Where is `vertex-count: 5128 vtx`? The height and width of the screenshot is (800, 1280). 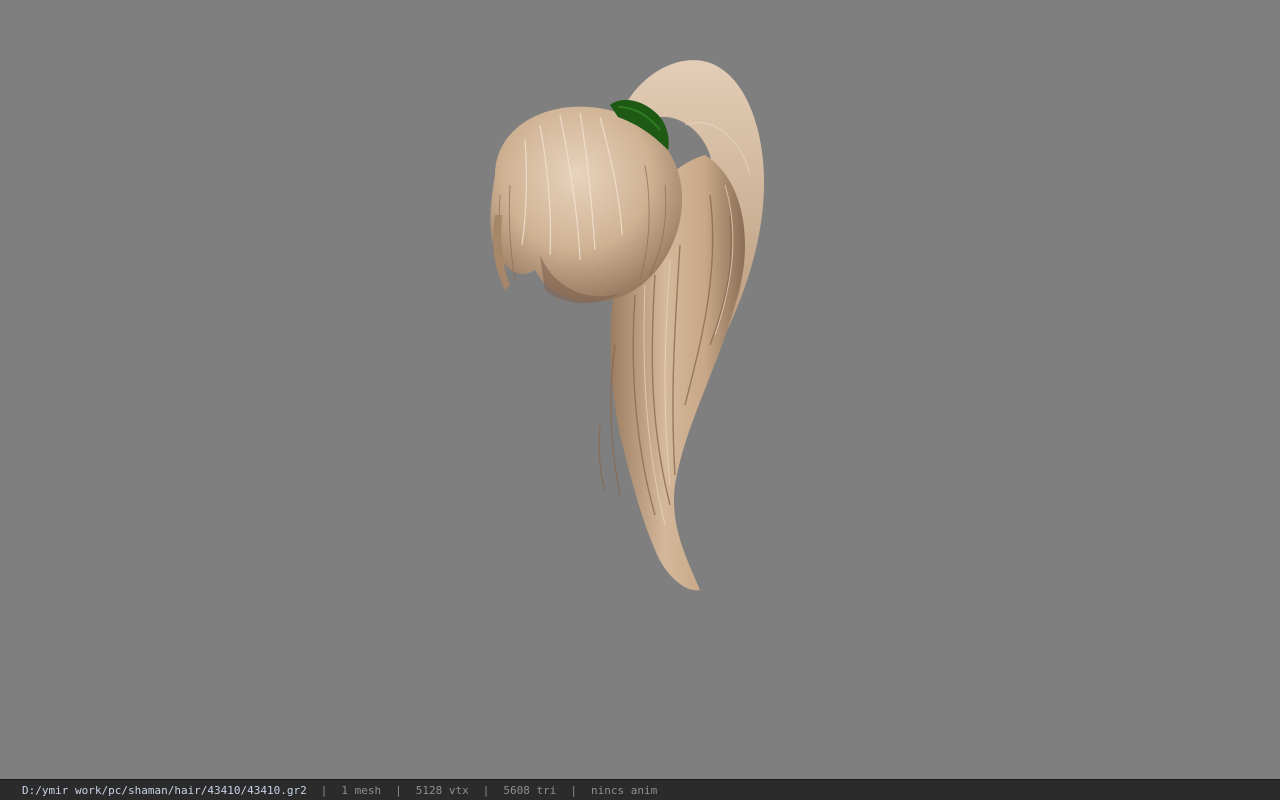
vertex-count: 5128 vtx is located at coordinates (442, 790).